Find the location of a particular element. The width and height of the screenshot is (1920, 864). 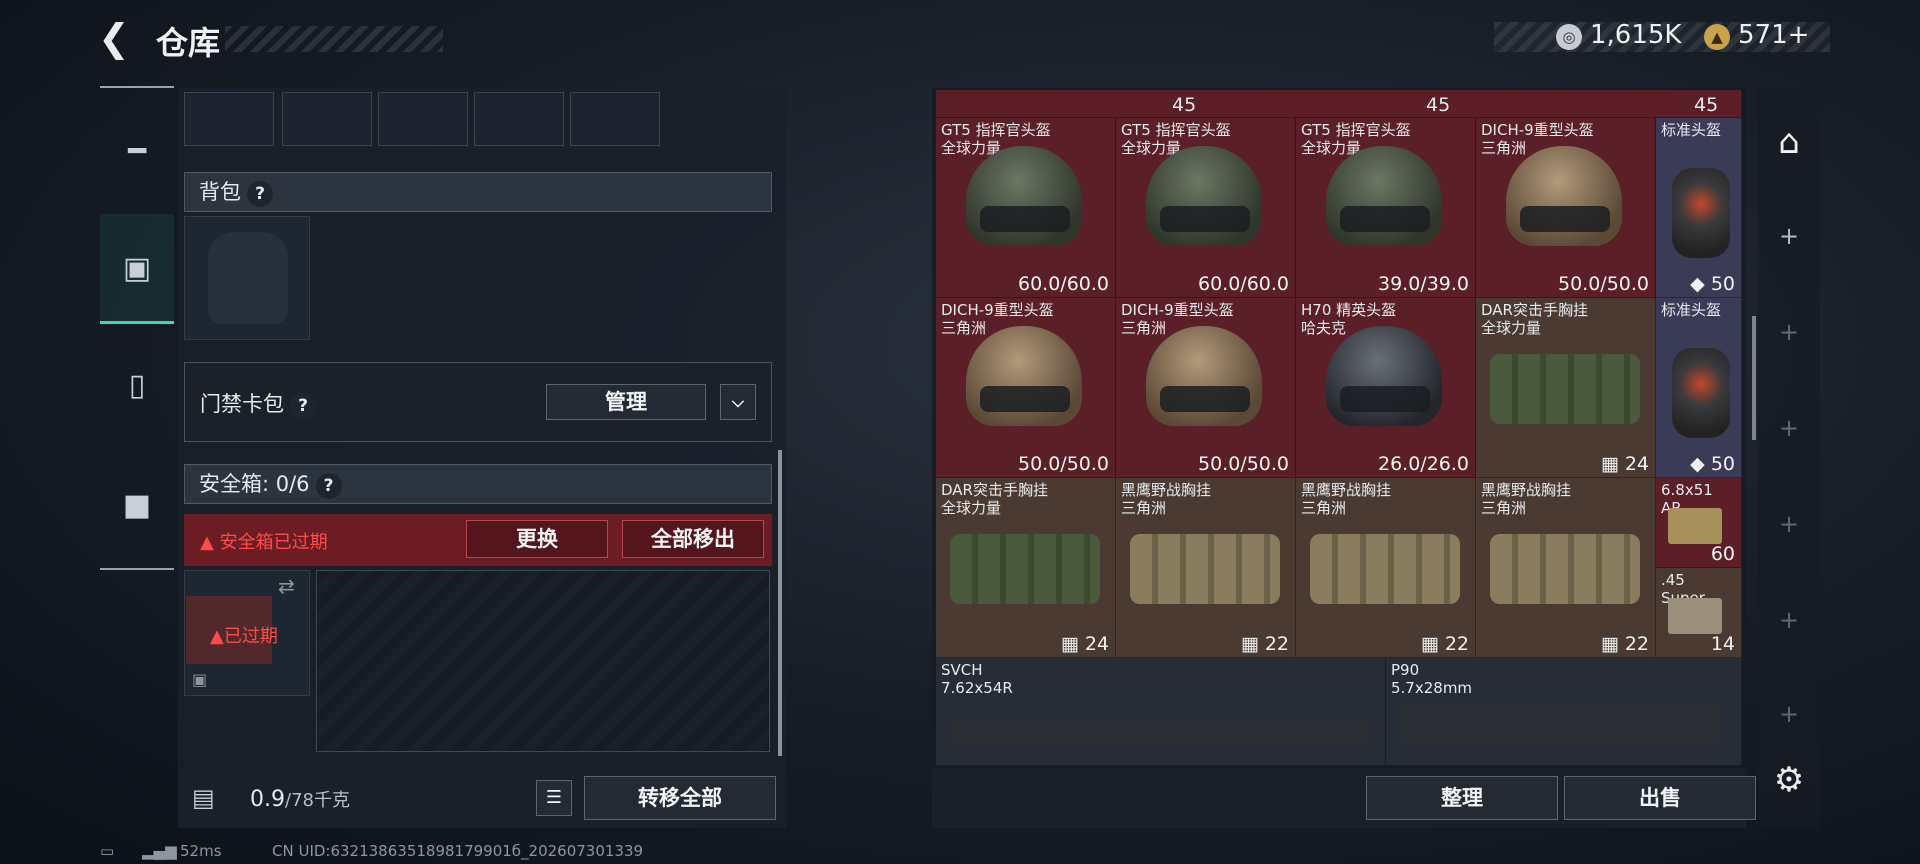

clipboard-tab: ▯ is located at coordinates (137, 386).